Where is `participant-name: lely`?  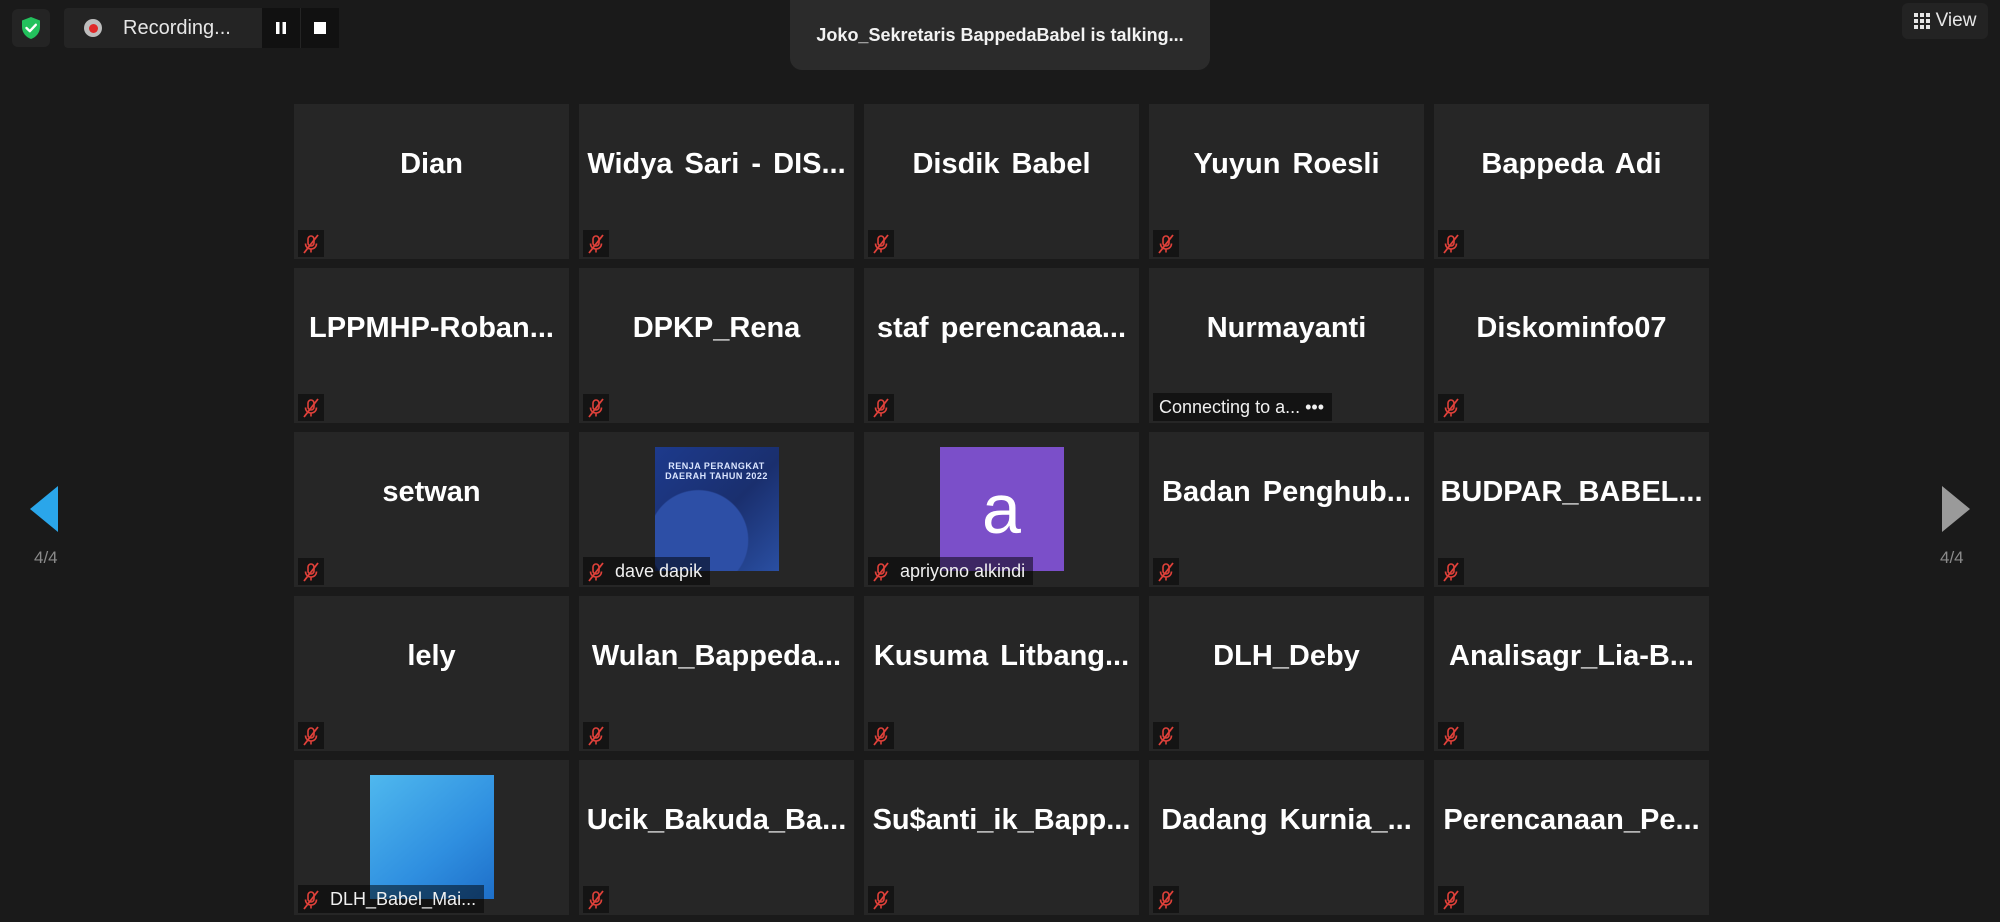
participant-name: lely is located at coordinates (431, 656).